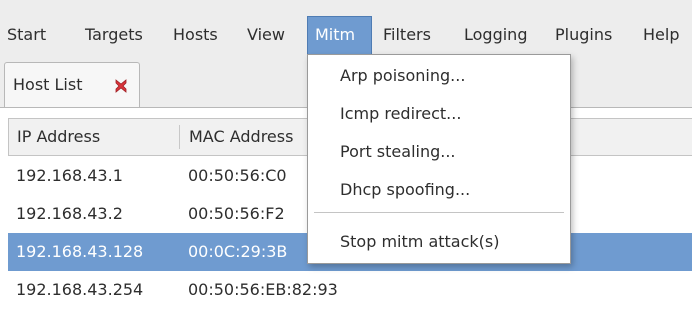 This screenshot has width=692, height=312. I want to click on column-header-ip: IP Address, so click(54, 137).